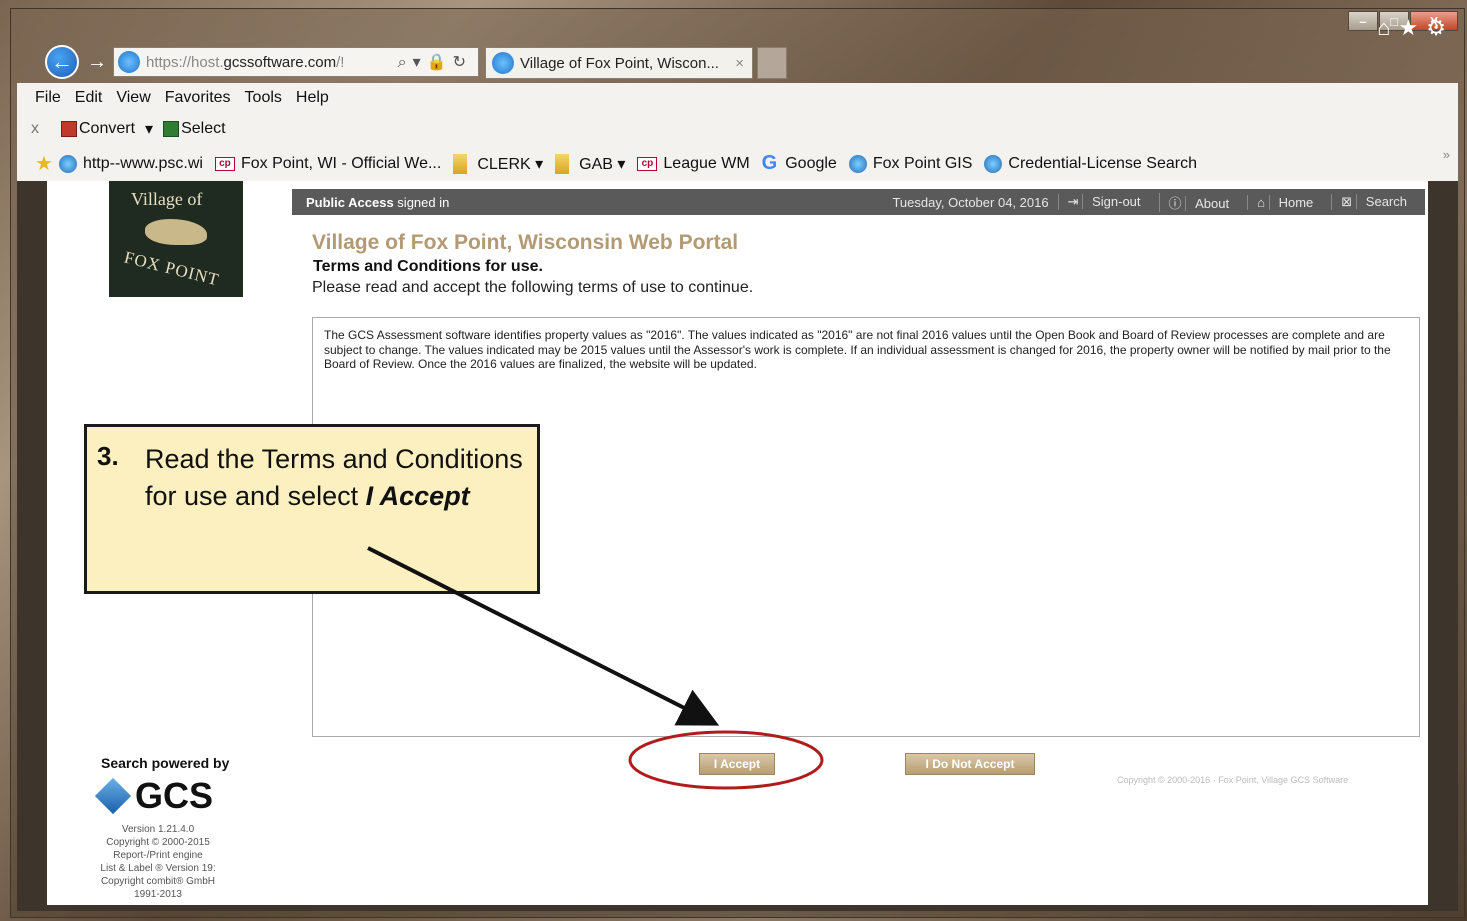  I want to click on address-bar: https://host.gcssoftware.com/! ⌕▾🔒↻, so click(296, 62).